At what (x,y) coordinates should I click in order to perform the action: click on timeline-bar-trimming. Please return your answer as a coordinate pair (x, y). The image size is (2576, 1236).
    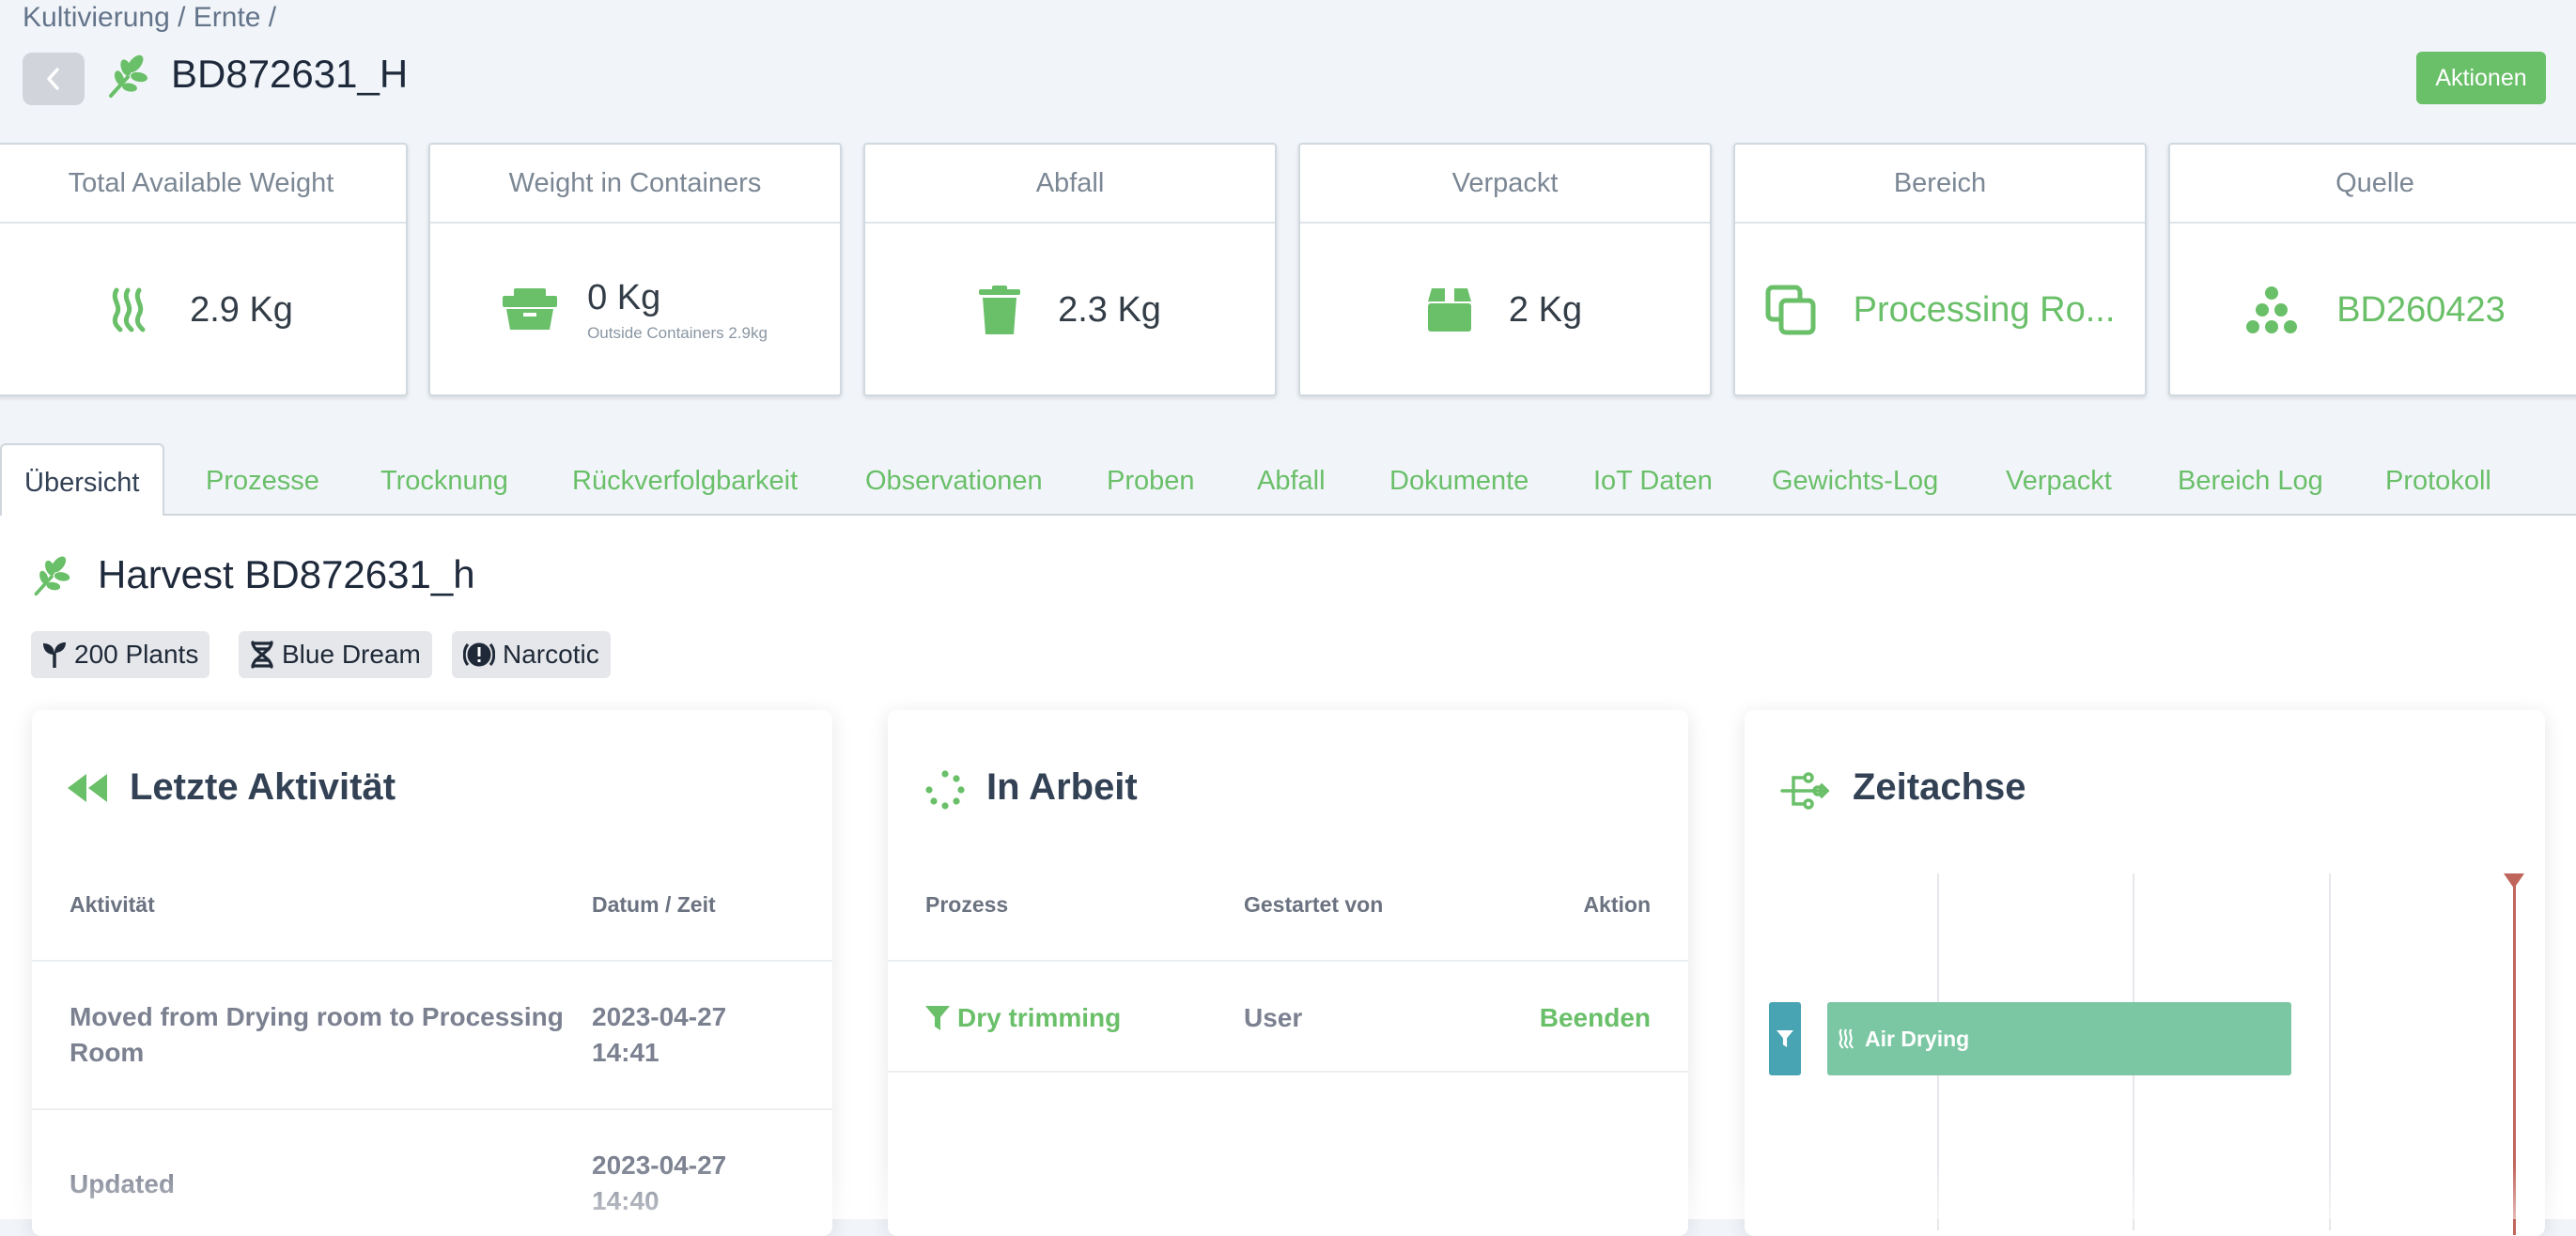
    Looking at the image, I should click on (1785, 1038).